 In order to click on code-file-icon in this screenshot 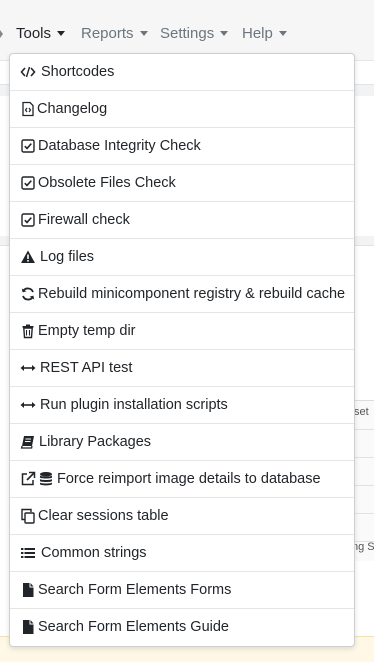, I will do `click(28, 109)`.